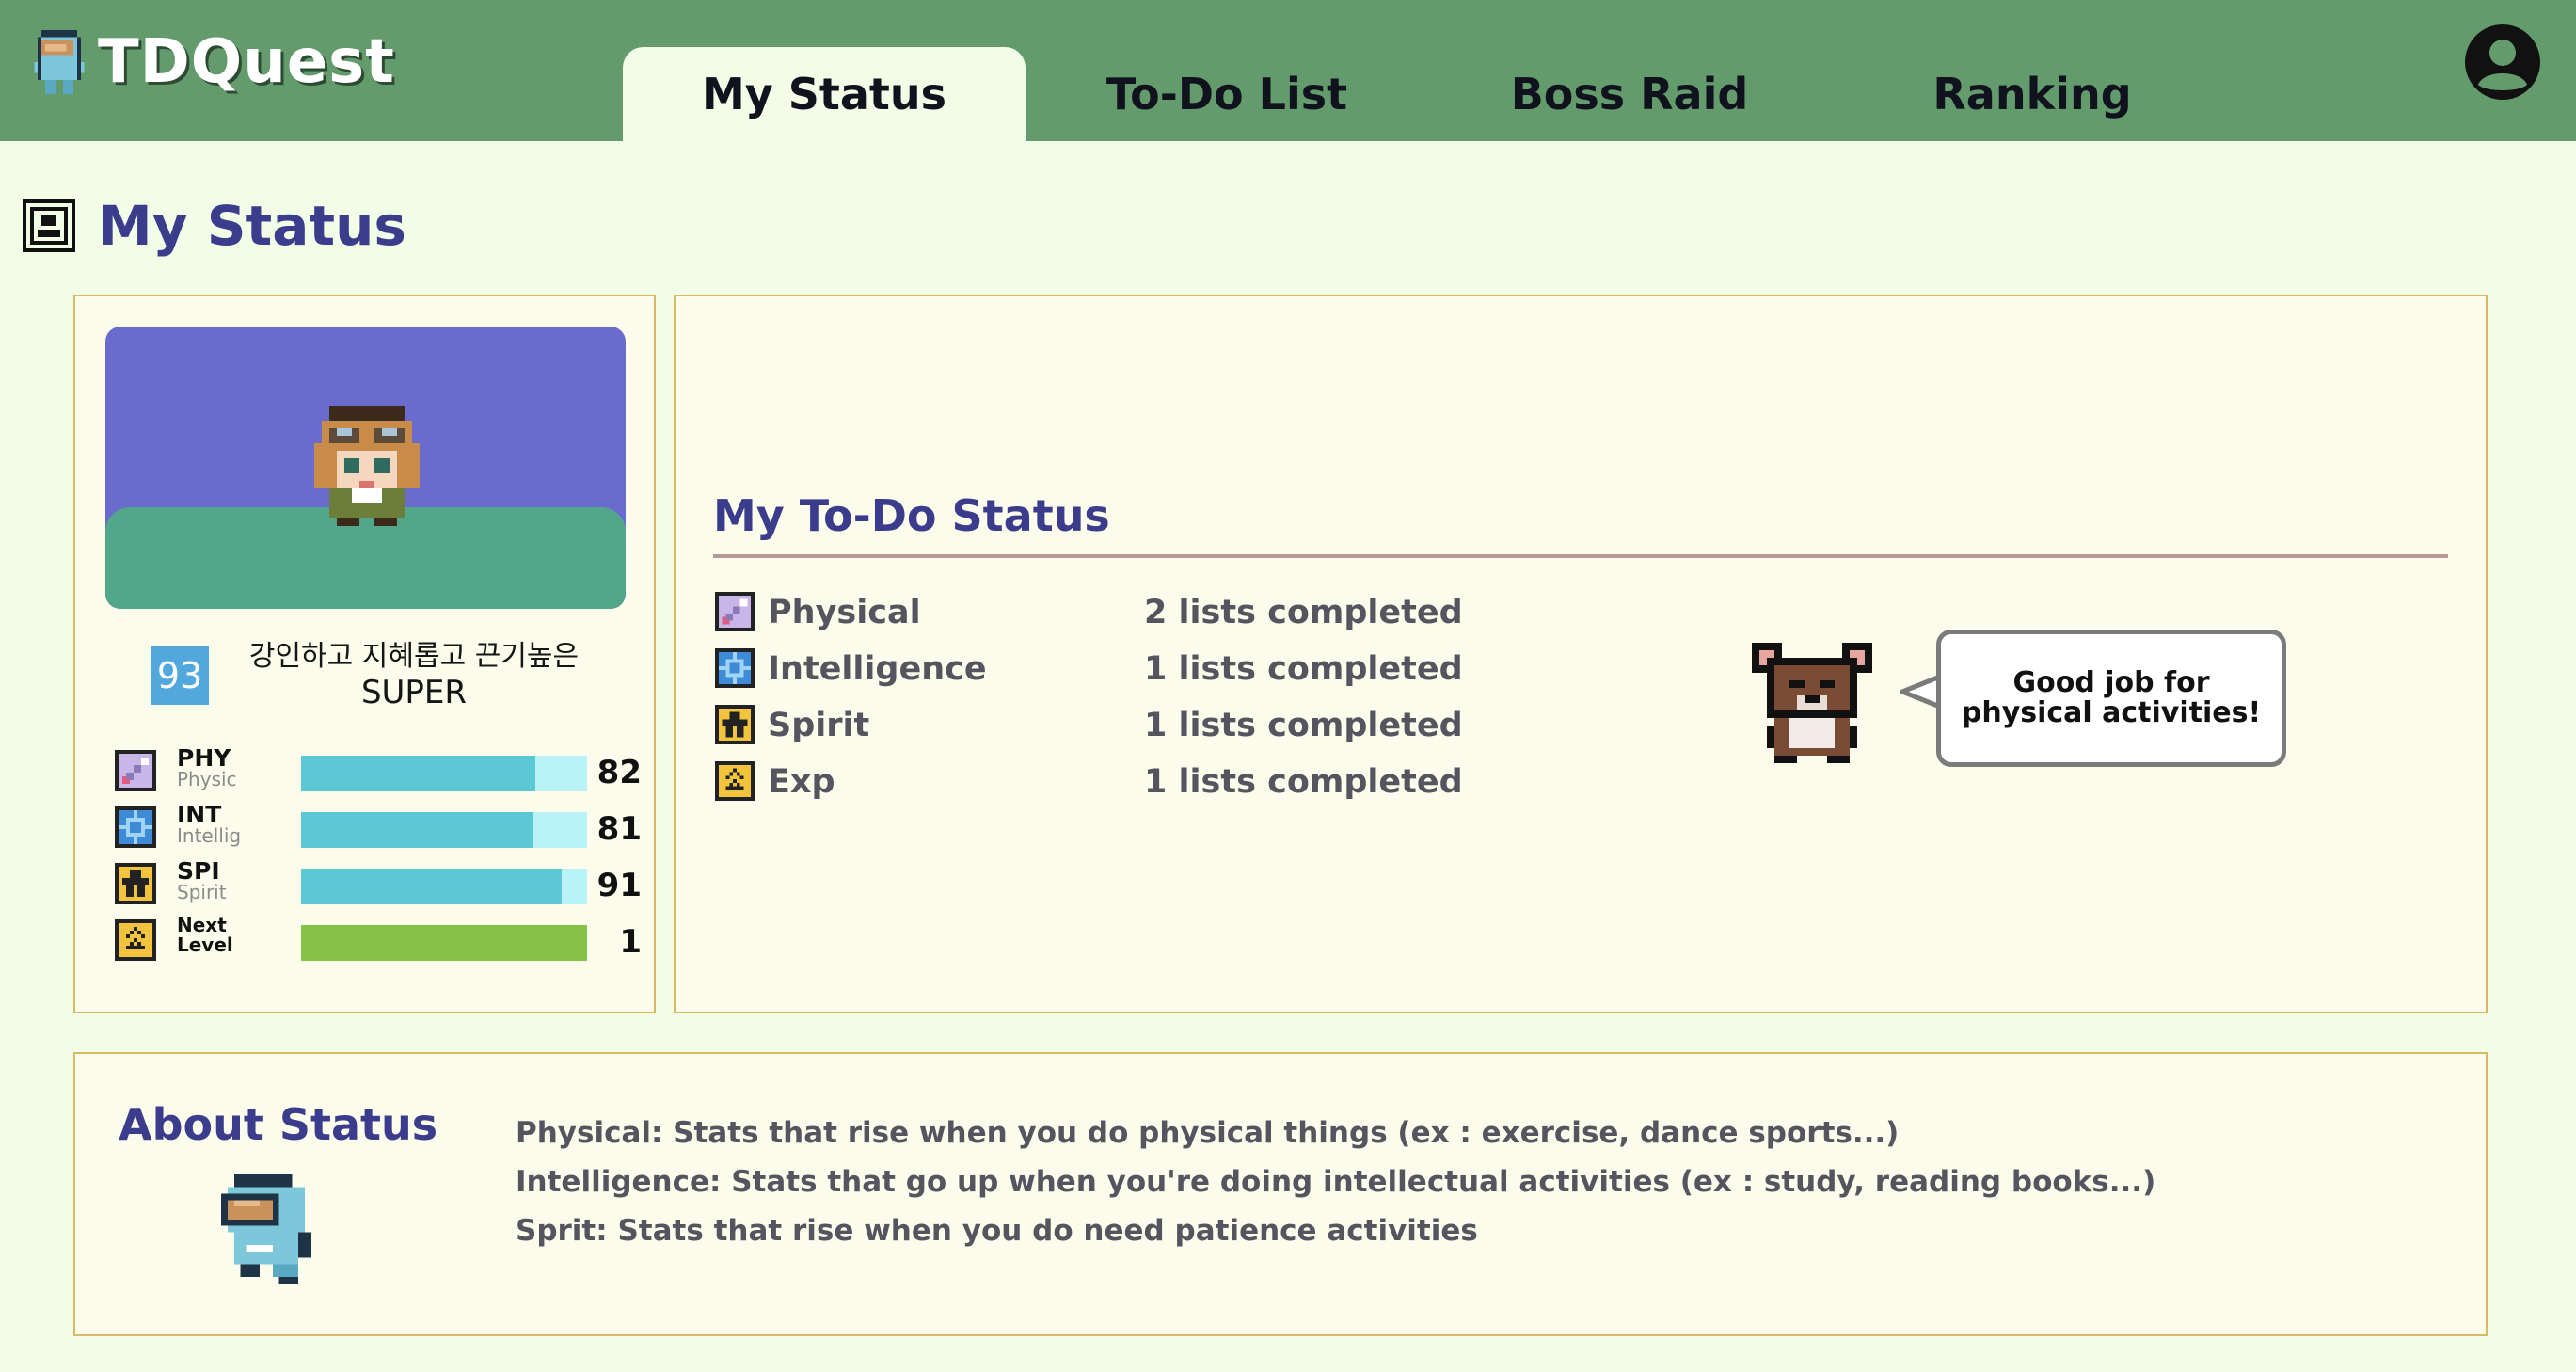  Describe the element at coordinates (278, 1124) in the screenshot. I see `about-status-heading: About Status` at that location.